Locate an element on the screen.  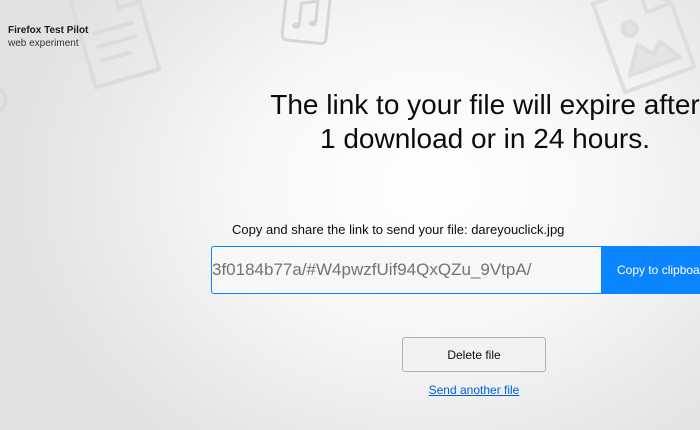
copy-to-clipboard-button: Copy to clipboard is located at coordinates (650, 270).